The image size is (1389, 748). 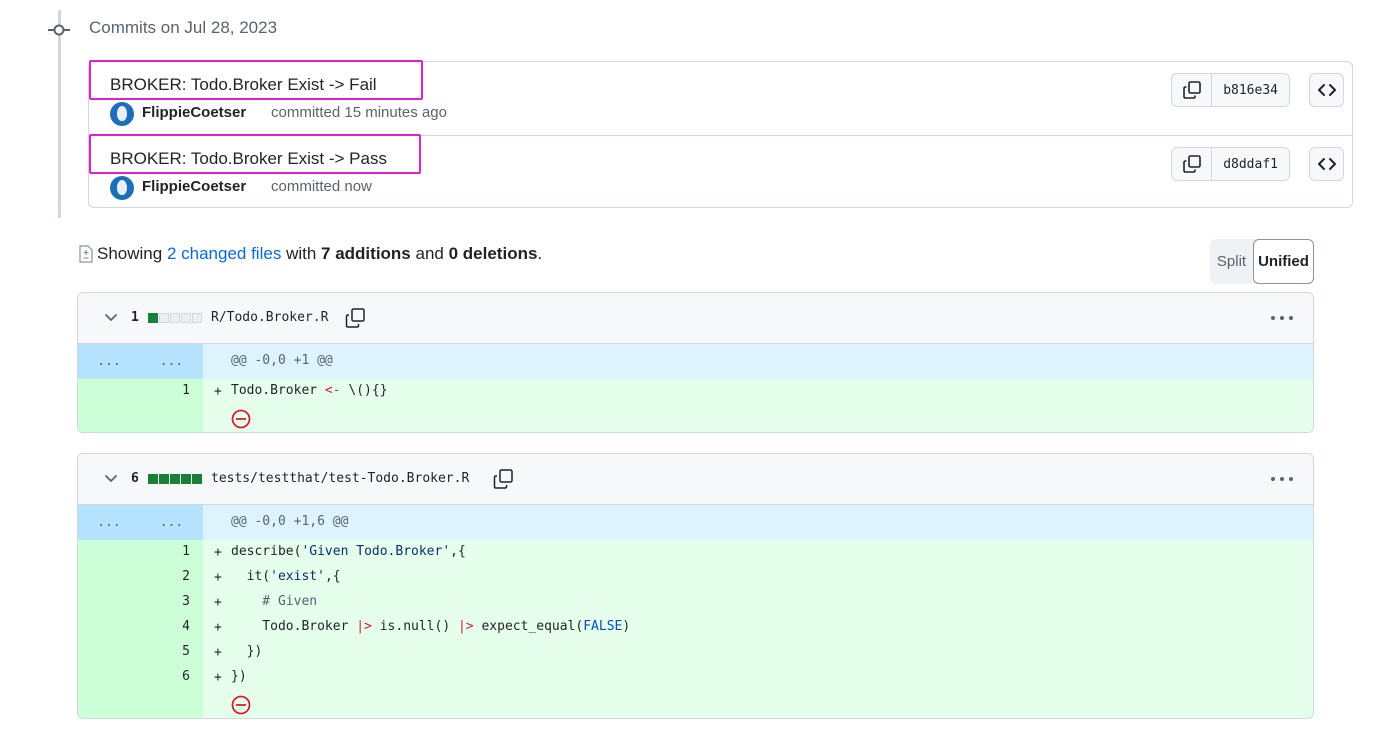 I want to click on code-token: |>, so click(x=364, y=626).